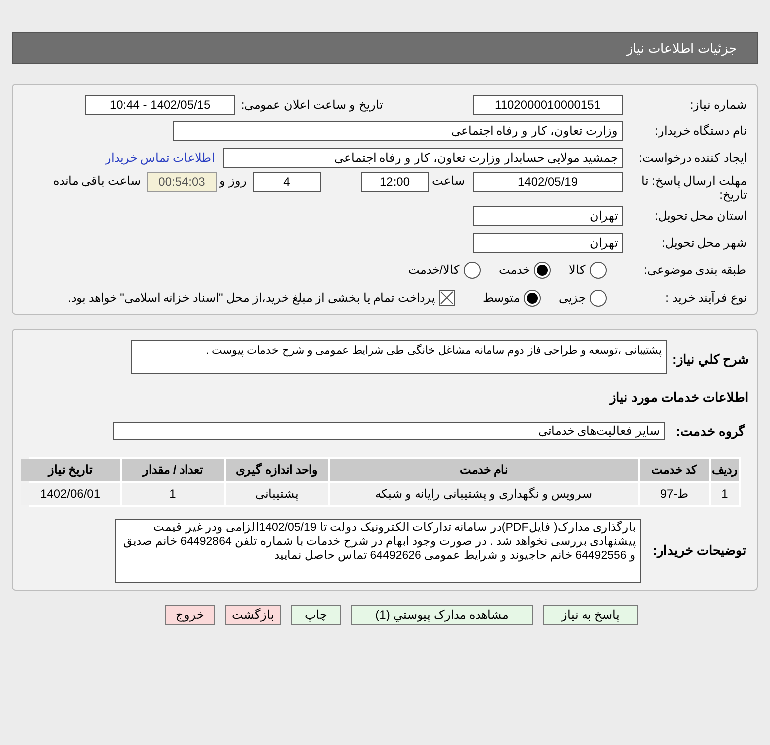  I want to click on field-label: تاریخ و ساعت اعلان عمومی:, so click(312, 105).